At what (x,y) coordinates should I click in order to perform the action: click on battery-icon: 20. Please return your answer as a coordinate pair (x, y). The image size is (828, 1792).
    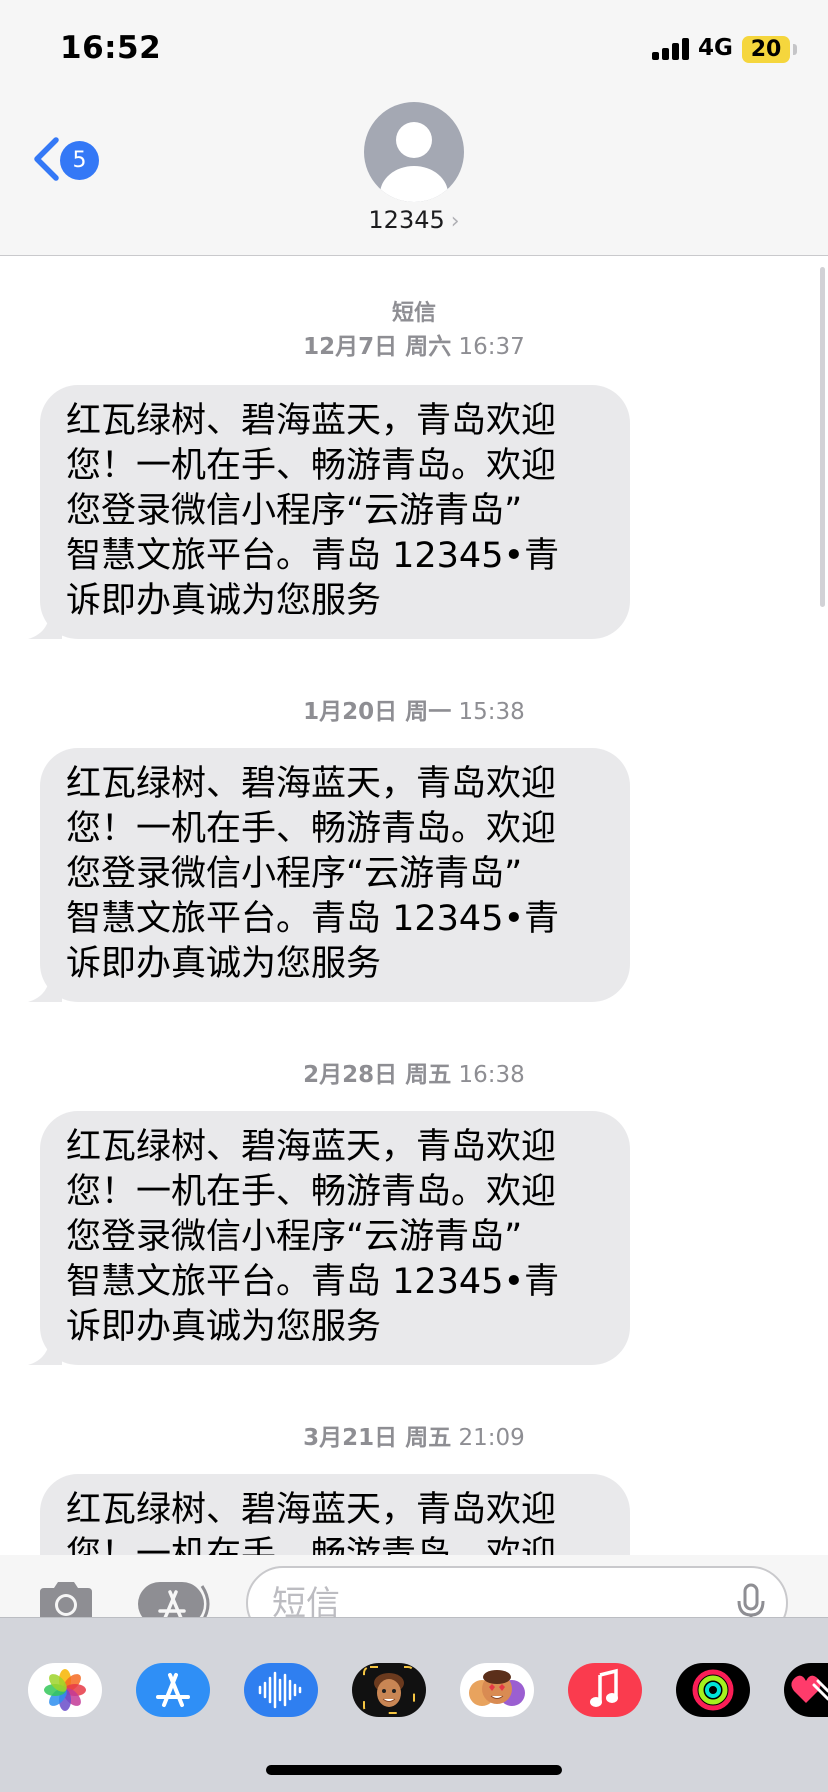
    Looking at the image, I should click on (766, 49).